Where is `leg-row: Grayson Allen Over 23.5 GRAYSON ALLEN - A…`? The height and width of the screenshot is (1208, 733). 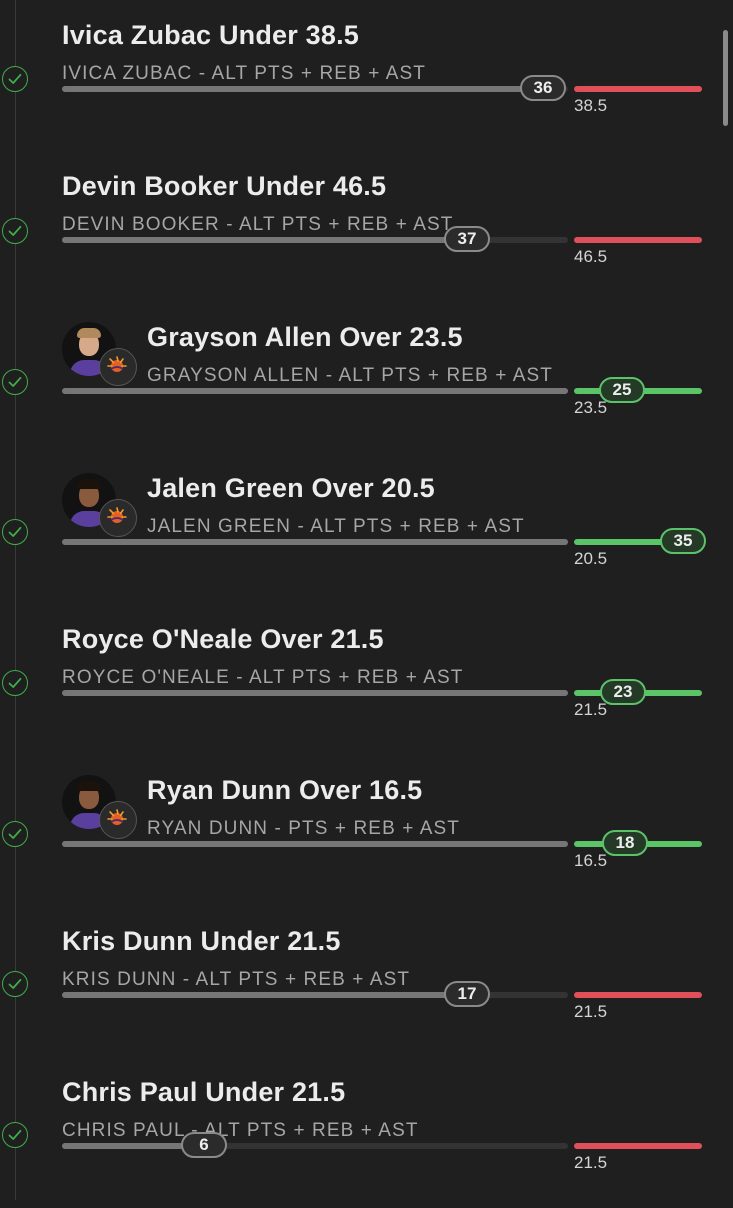
leg-row: Grayson Allen Over 23.5 GRAYSON ALLEN - A… is located at coordinates (366, 377).